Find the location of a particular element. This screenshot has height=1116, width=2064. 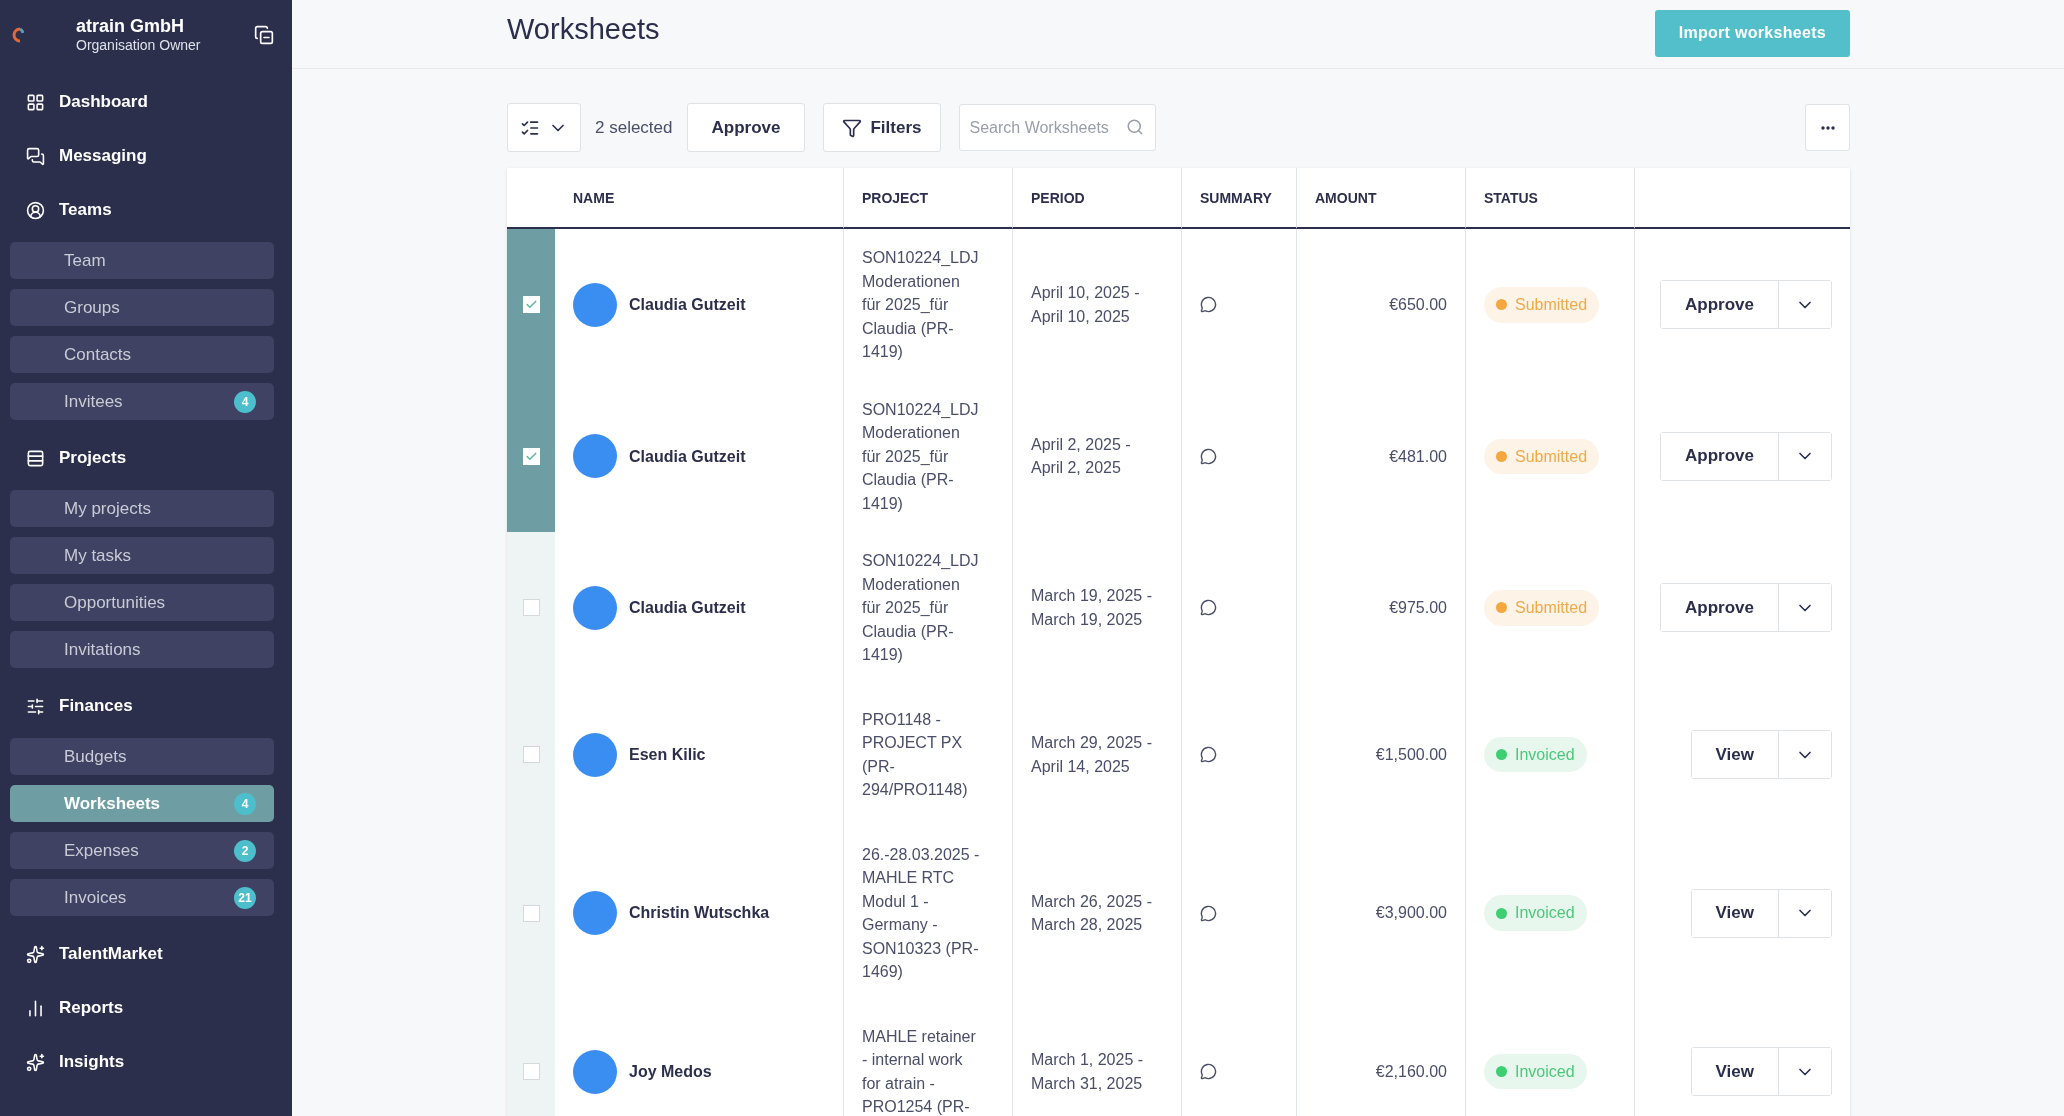

nav-subitem: My tasks is located at coordinates (142, 555).